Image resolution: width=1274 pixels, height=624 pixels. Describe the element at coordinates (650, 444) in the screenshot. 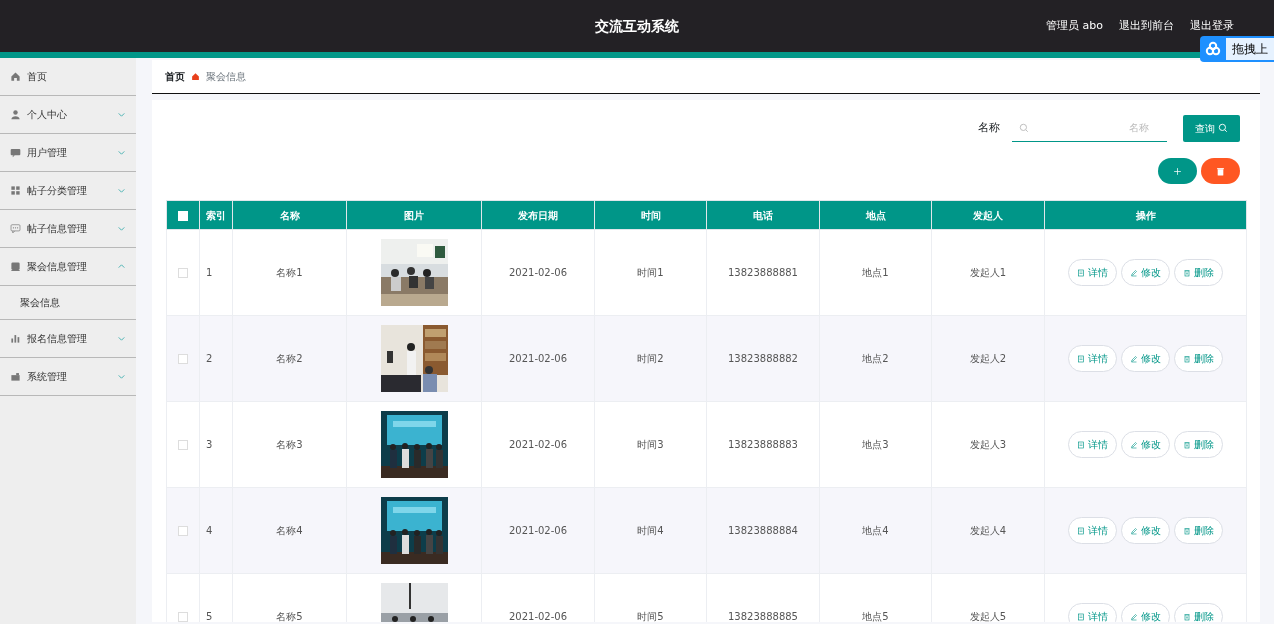

I see `table-cell: 时间3` at that location.